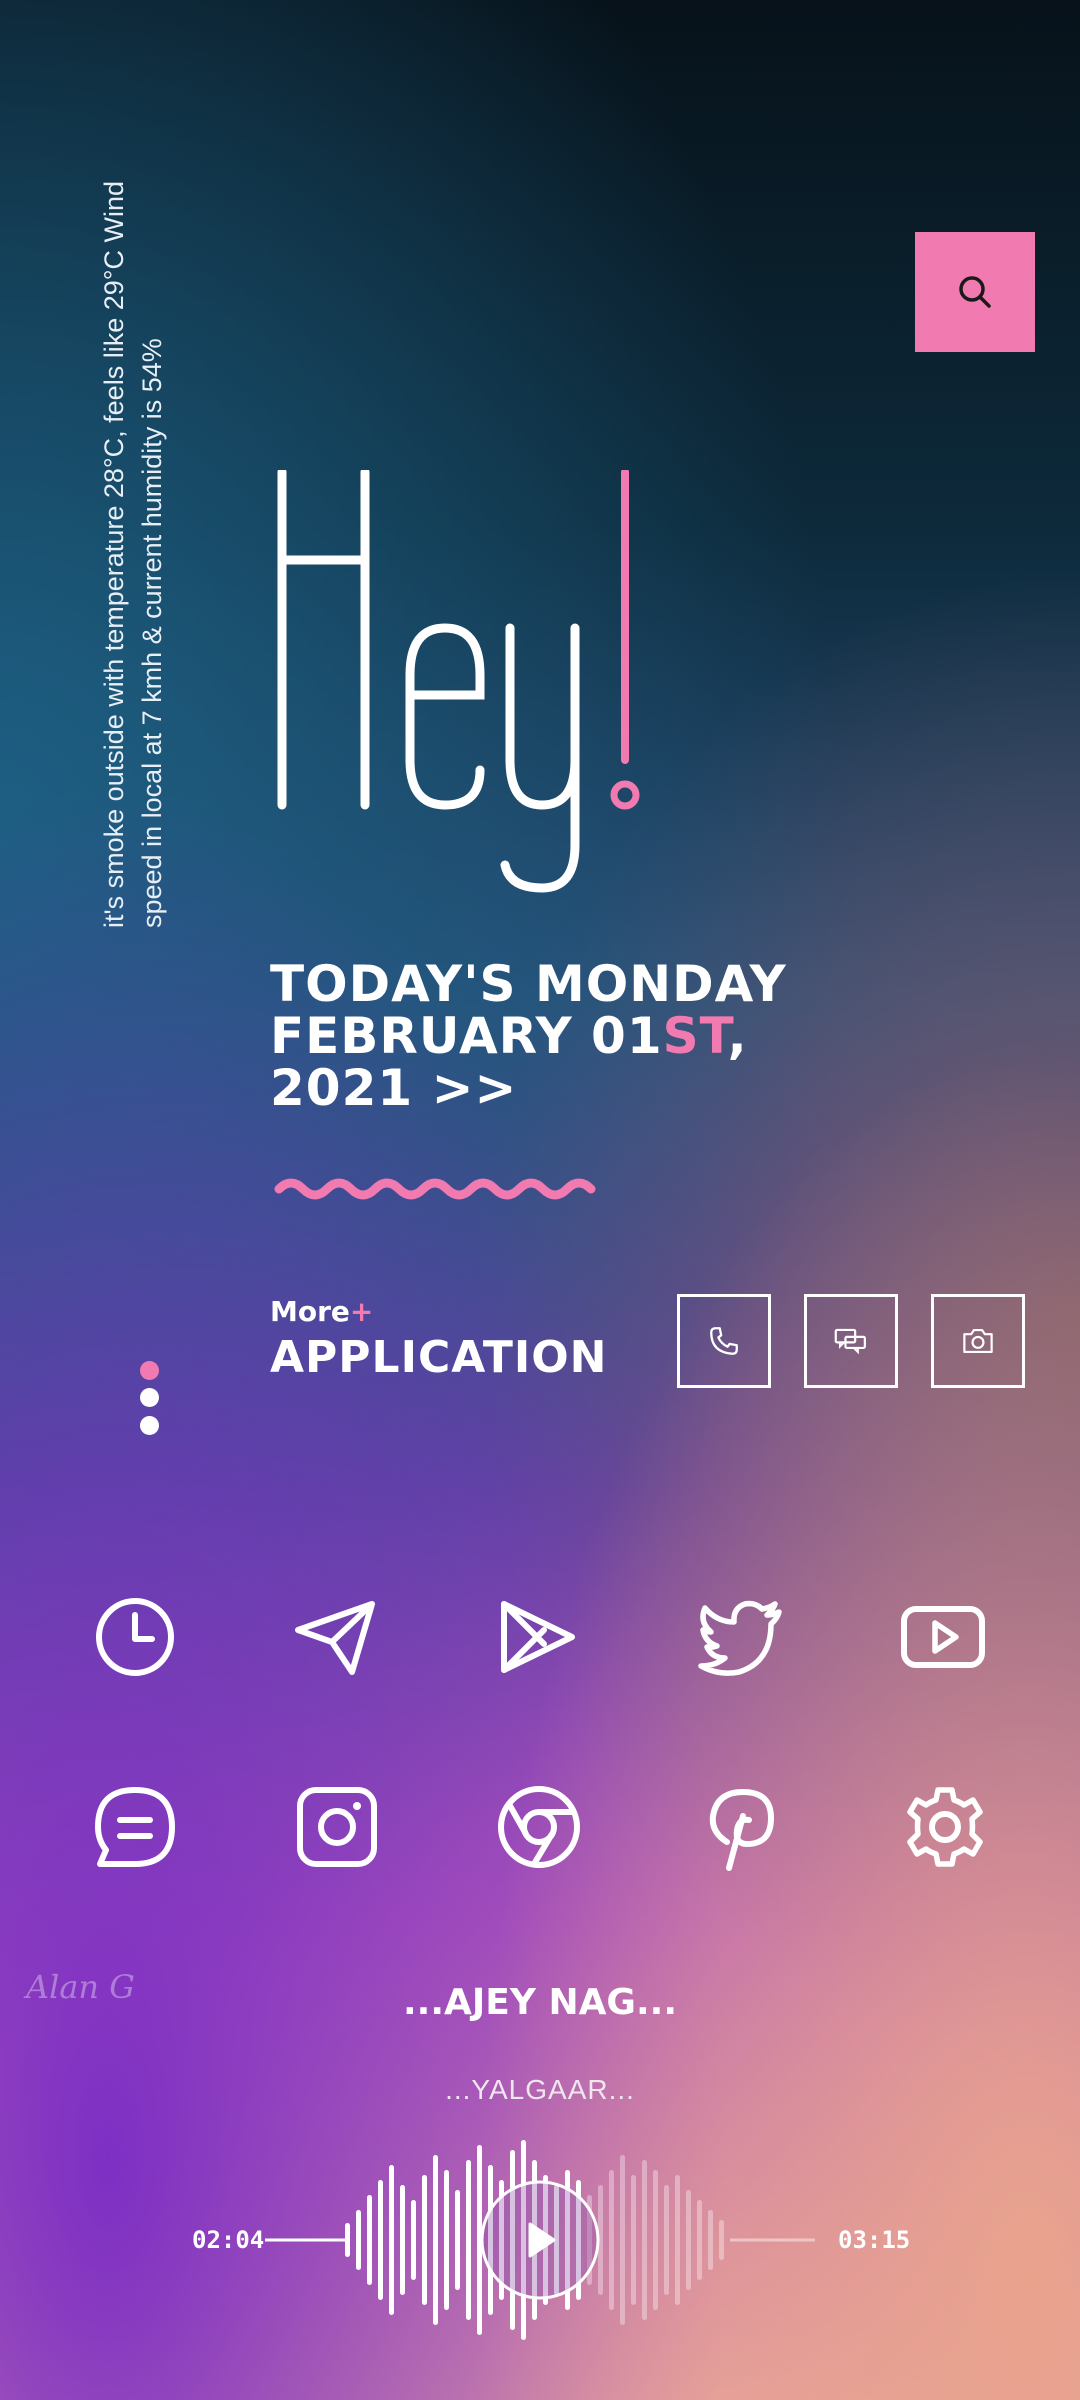 The height and width of the screenshot is (2400, 1080). I want to click on date-line-2: FEBRUARY 01ST,, so click(590, 1036).